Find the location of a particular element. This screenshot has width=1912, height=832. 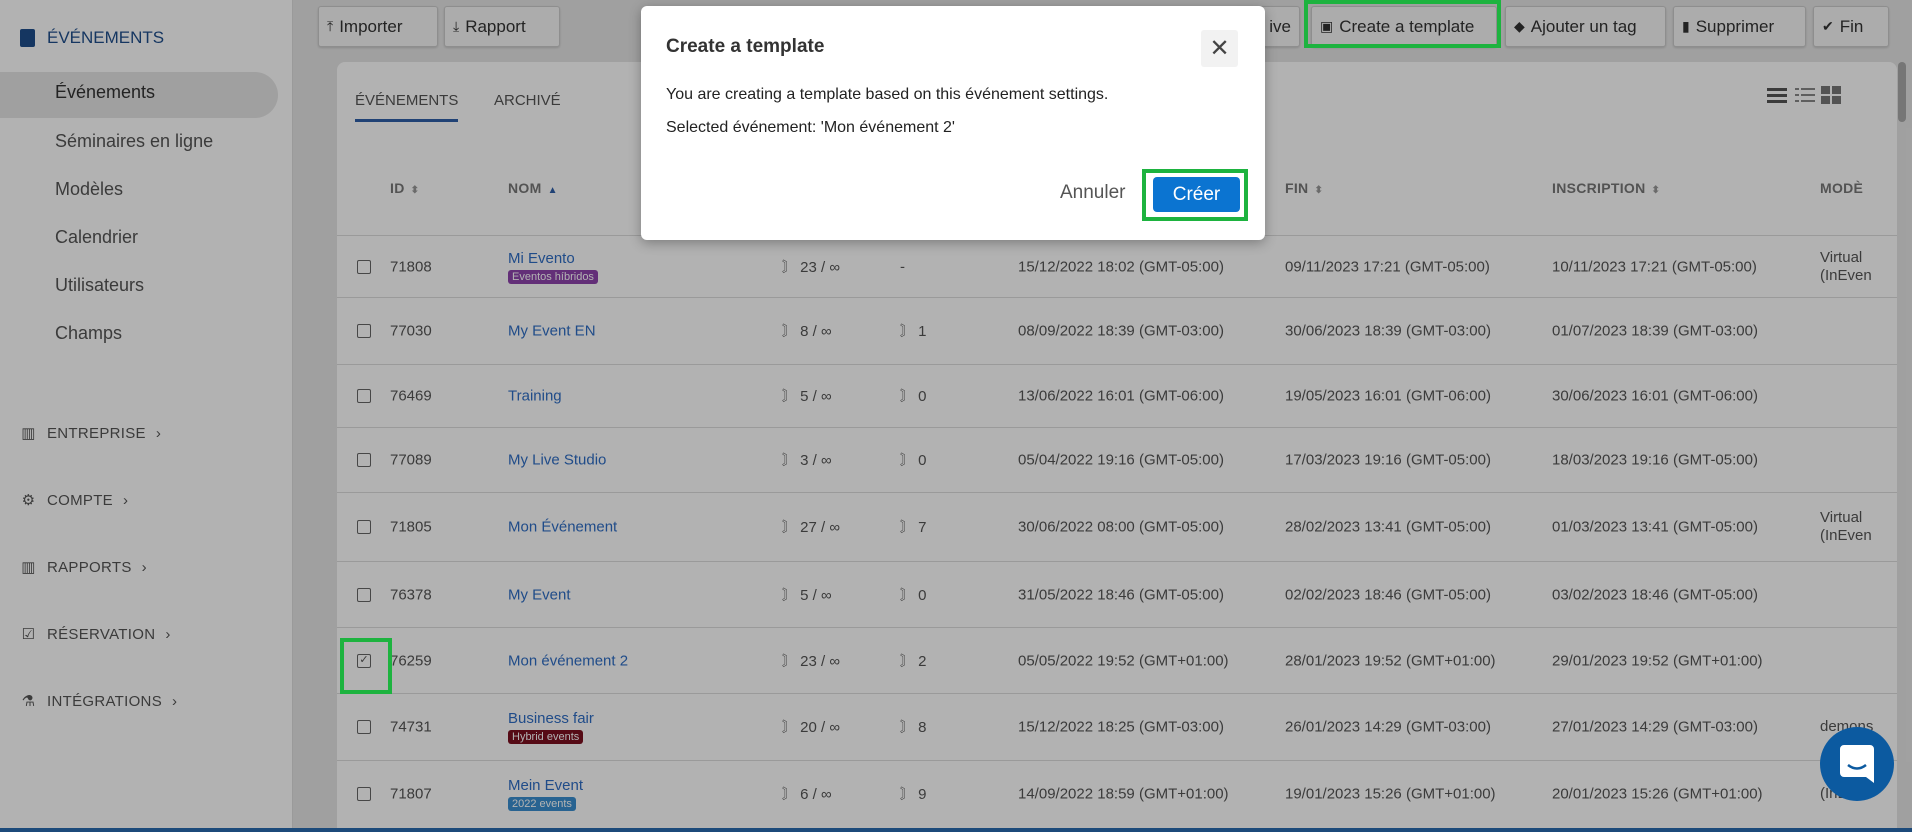

highlight-create-template is located at coordinates (1402, 24).